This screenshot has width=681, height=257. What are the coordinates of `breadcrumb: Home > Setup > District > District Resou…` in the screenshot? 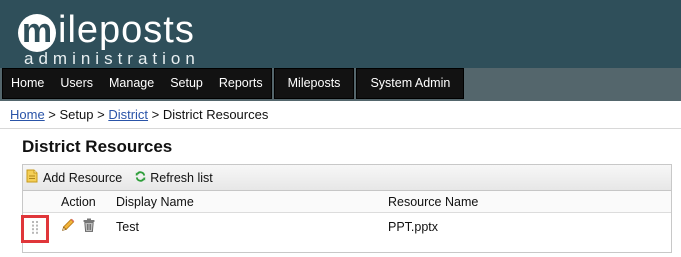 It's located at (139, 114).